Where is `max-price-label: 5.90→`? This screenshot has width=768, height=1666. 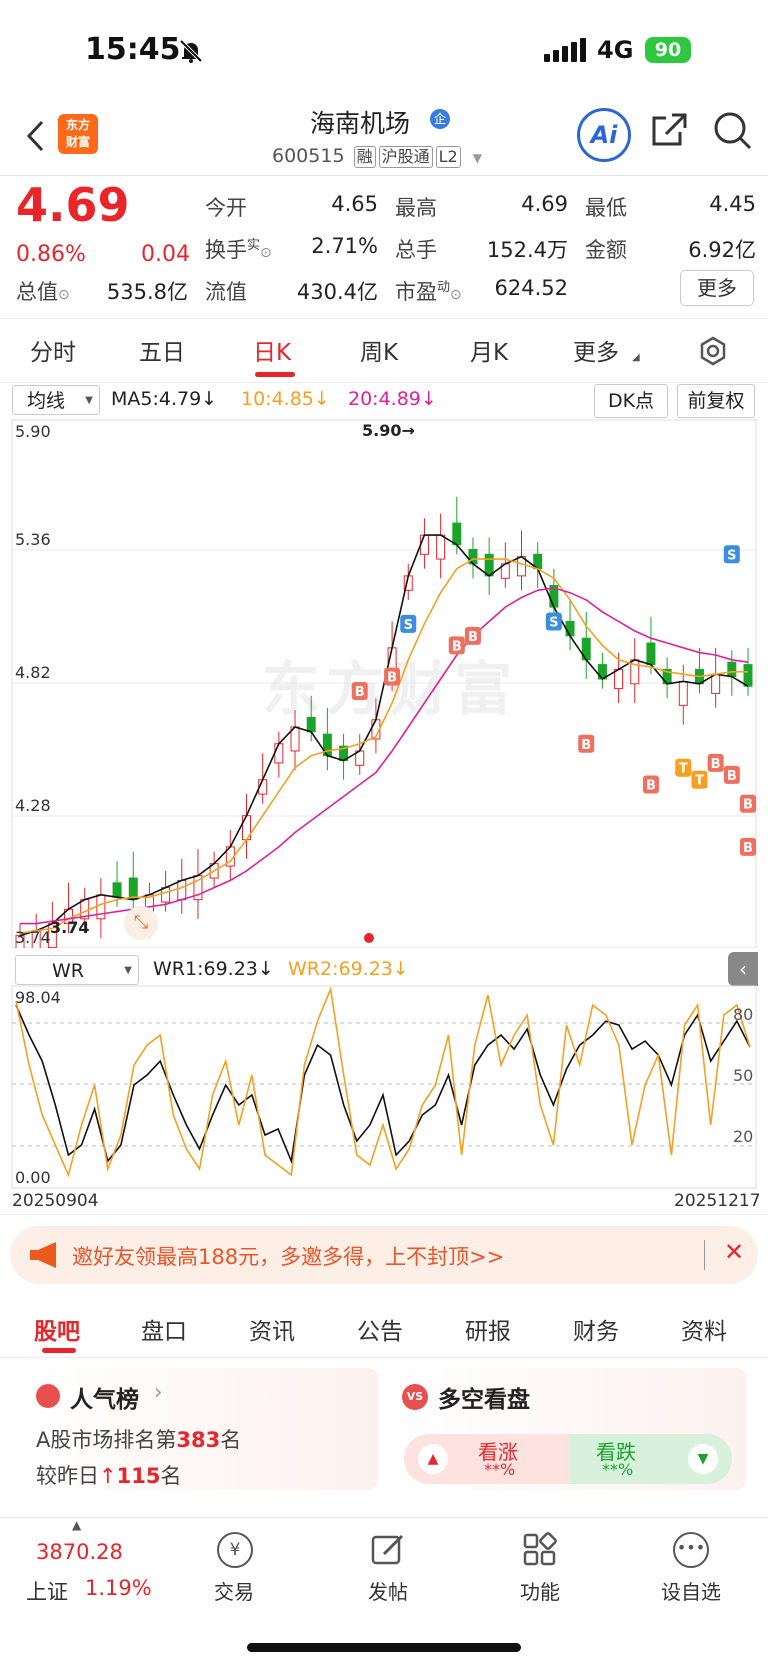
max-price-label: 5.90→ is located at coordinates (388, 430).